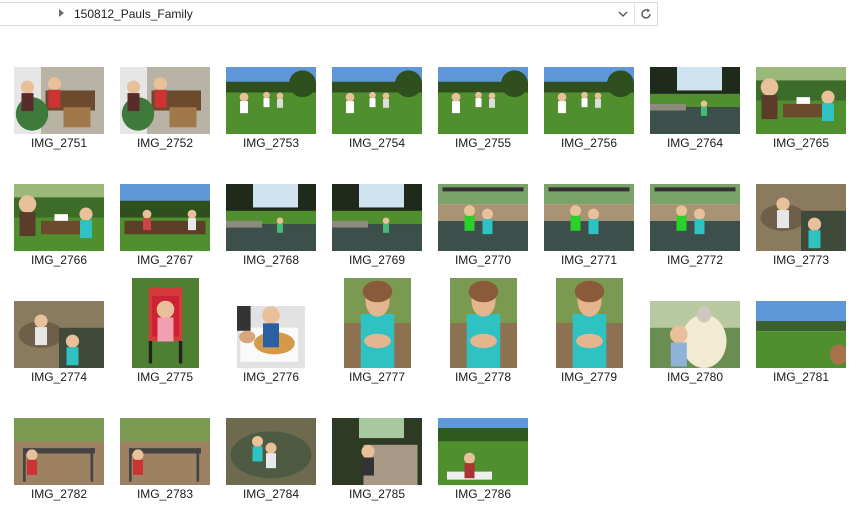 The height and width of the screenshot is (520, 856). Describe the element at coordinates (634, 14) in the screenshot. I see `address-divider` at that location.